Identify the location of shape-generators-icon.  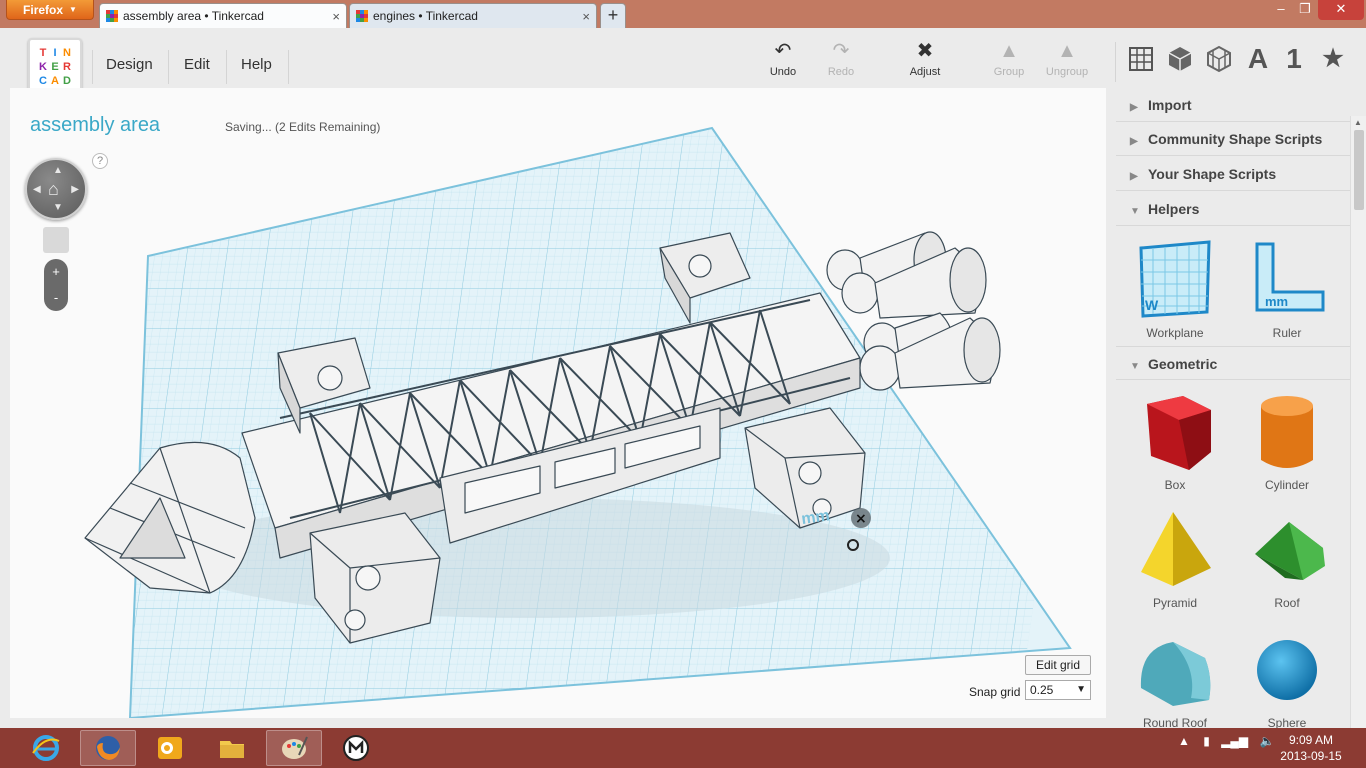
(1219, 59).